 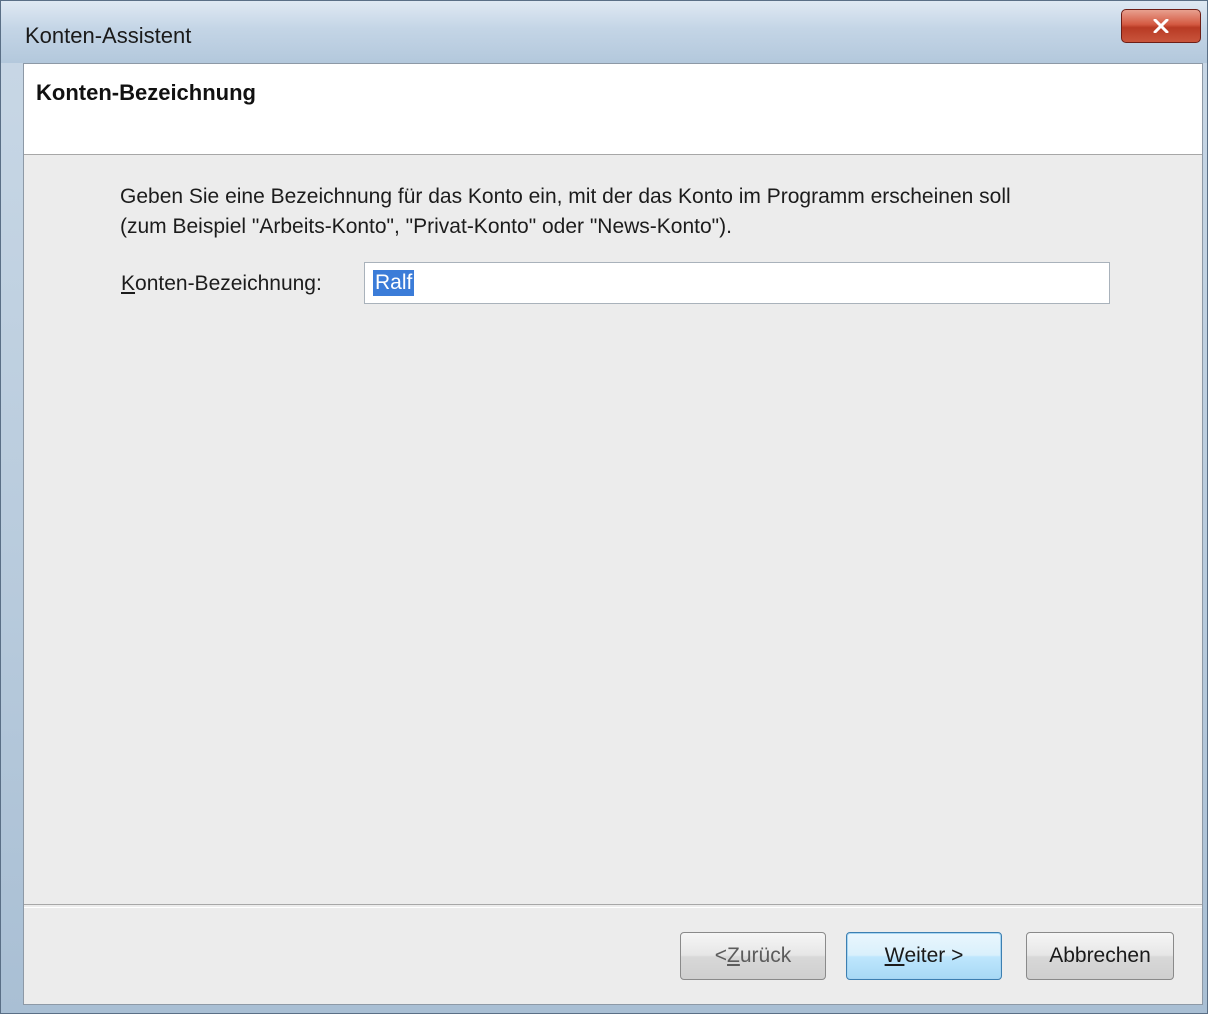 What do you see at coordinates (604, 32) in the screenshot?
I see `title-bar: Konten-Assistent` at bounding box center [604, 32].